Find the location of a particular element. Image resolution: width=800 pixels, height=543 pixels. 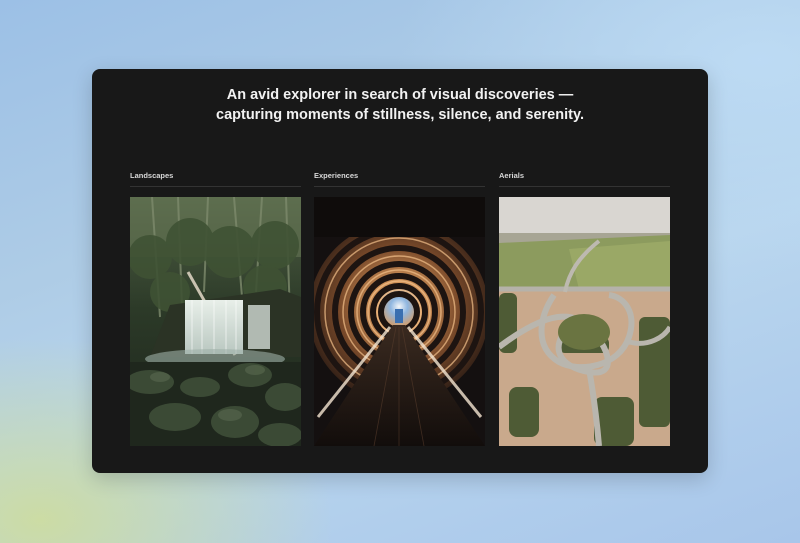

landscapes-photo is located at coordinates (215, 321).